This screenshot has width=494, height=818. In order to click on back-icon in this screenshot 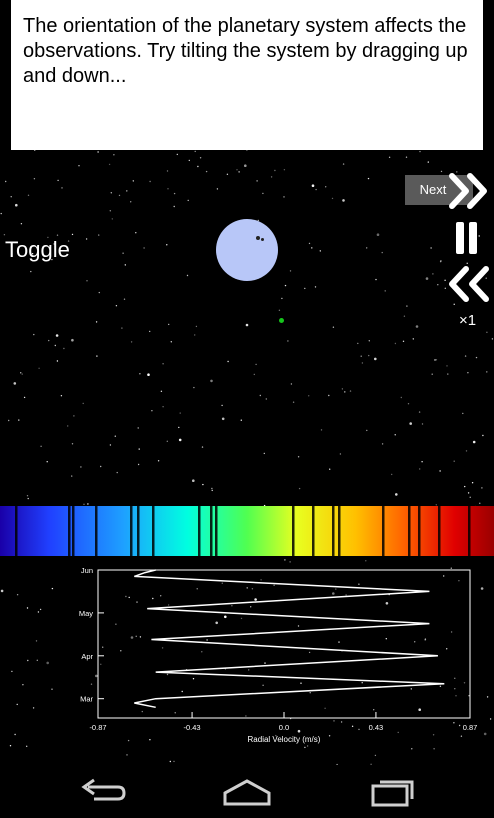, I will do `click(102, 792)`.